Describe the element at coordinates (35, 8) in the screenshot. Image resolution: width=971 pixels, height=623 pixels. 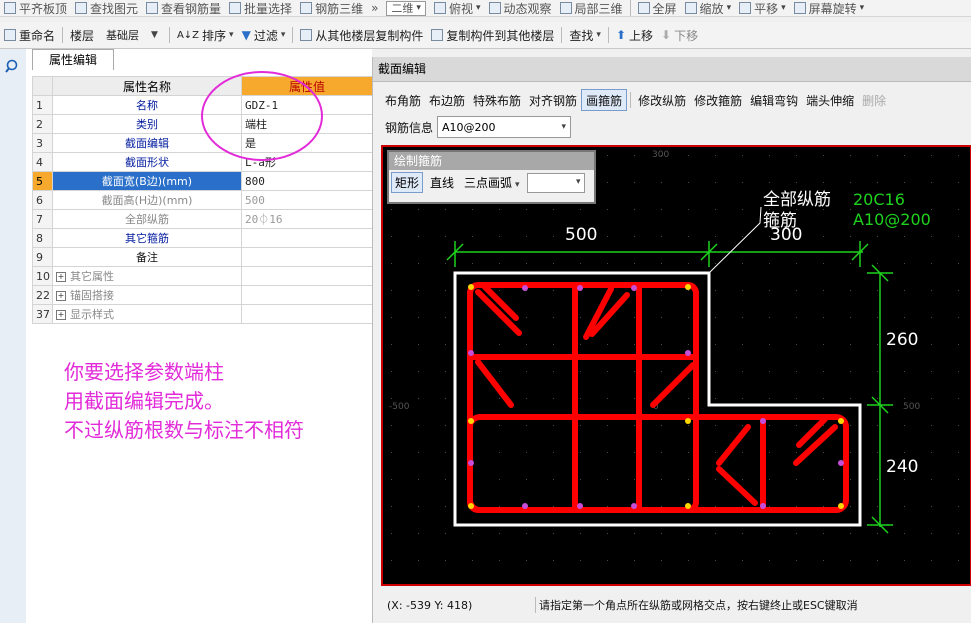
I see `tool-align-slab-top: 平齐板顶` at that location.